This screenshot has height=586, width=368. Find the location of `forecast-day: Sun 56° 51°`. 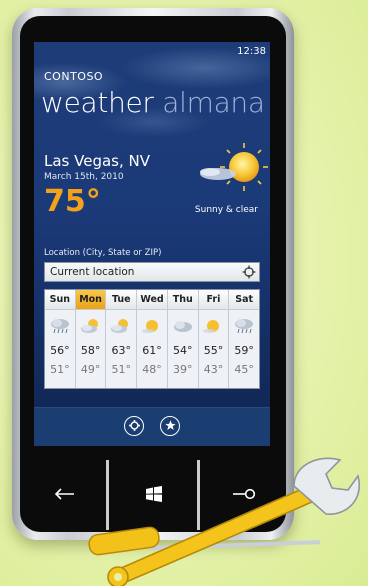

forecast-day: Sun 56° 51° is located at coordinates (60, 339).